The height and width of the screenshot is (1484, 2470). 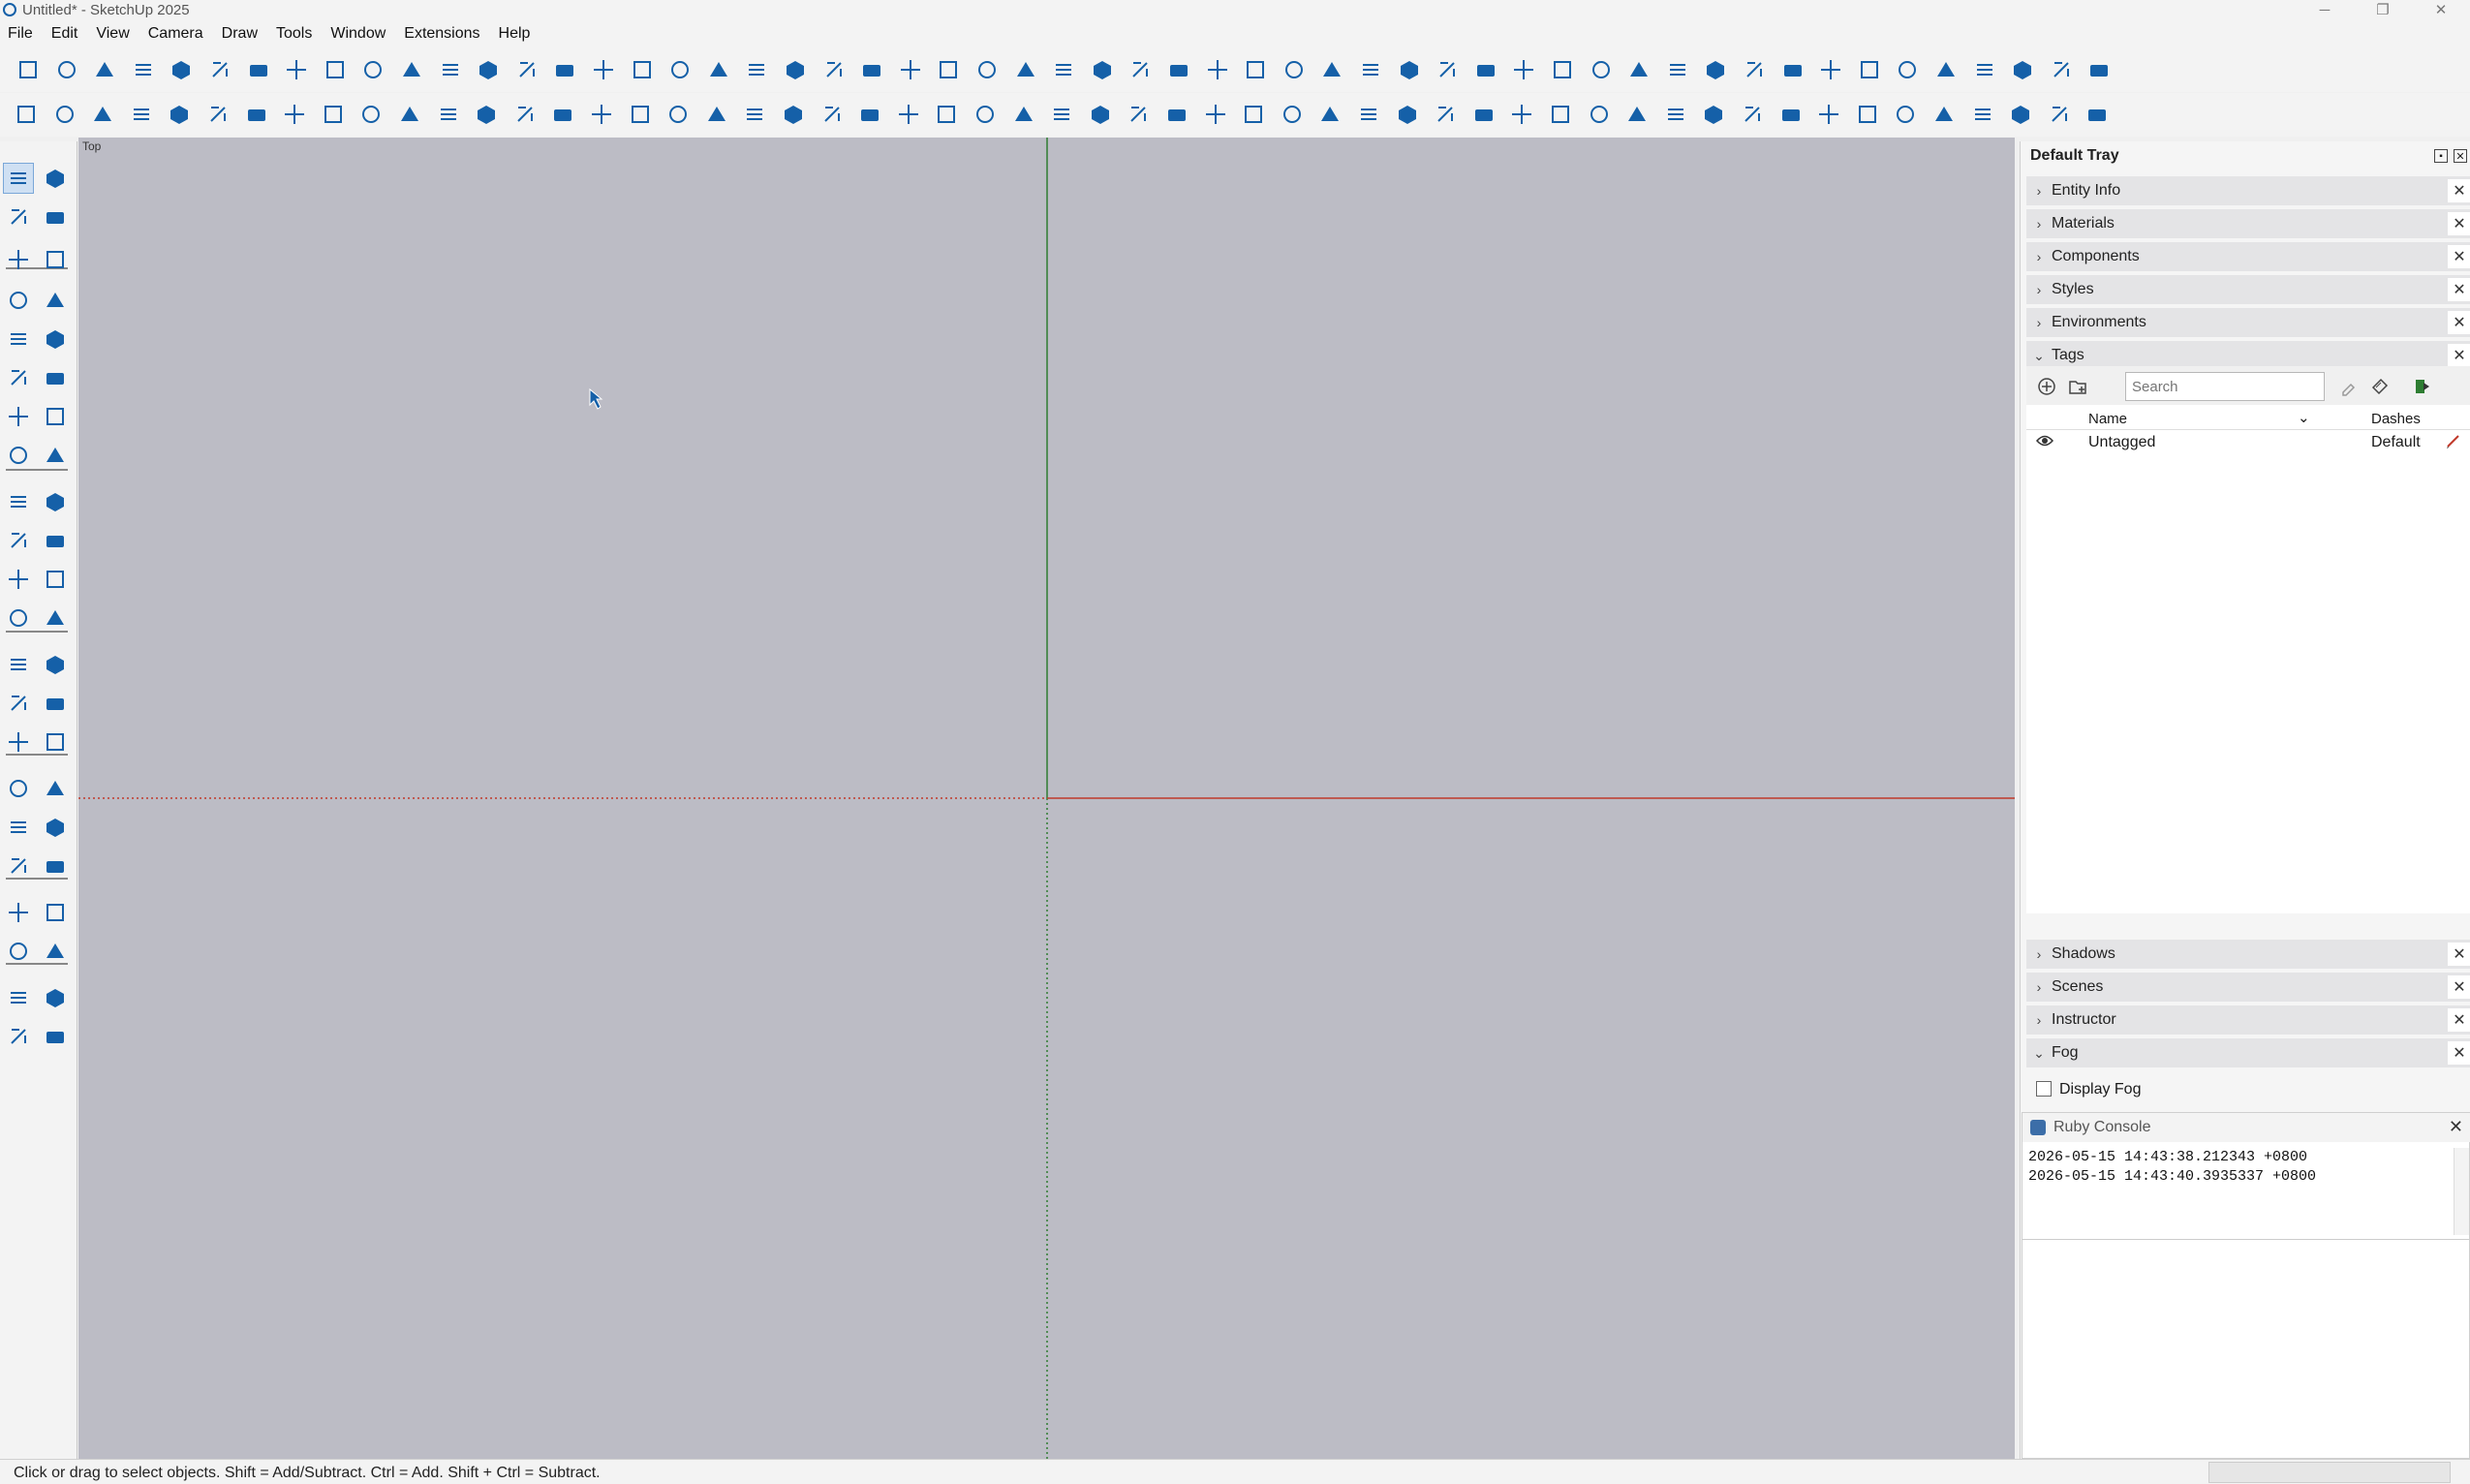 What do you see at coordinates (2023, 69) in the screenshot?
I see `scale-up-icon` at bounding box center [2023, 69].